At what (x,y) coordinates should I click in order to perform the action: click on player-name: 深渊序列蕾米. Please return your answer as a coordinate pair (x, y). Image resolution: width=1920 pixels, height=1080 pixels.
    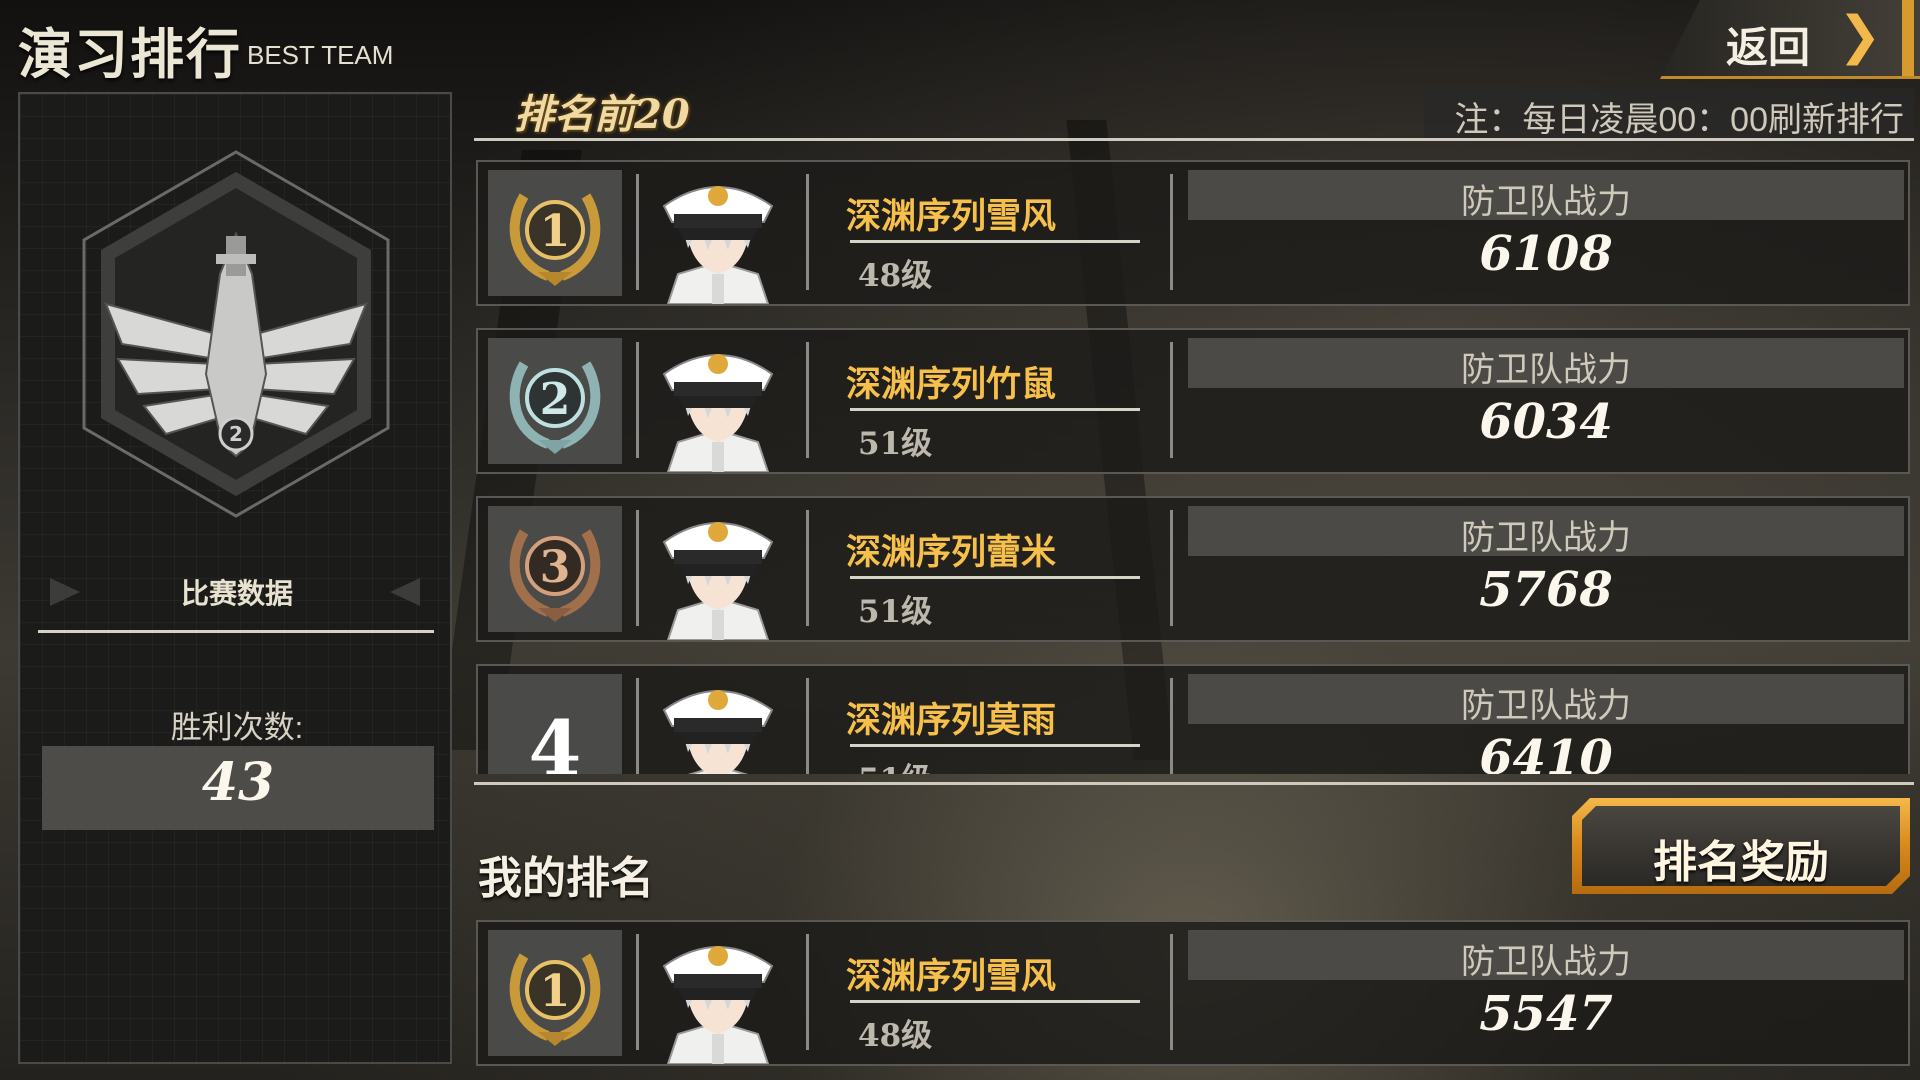
    Looking at the image, I should click on (951, 552).